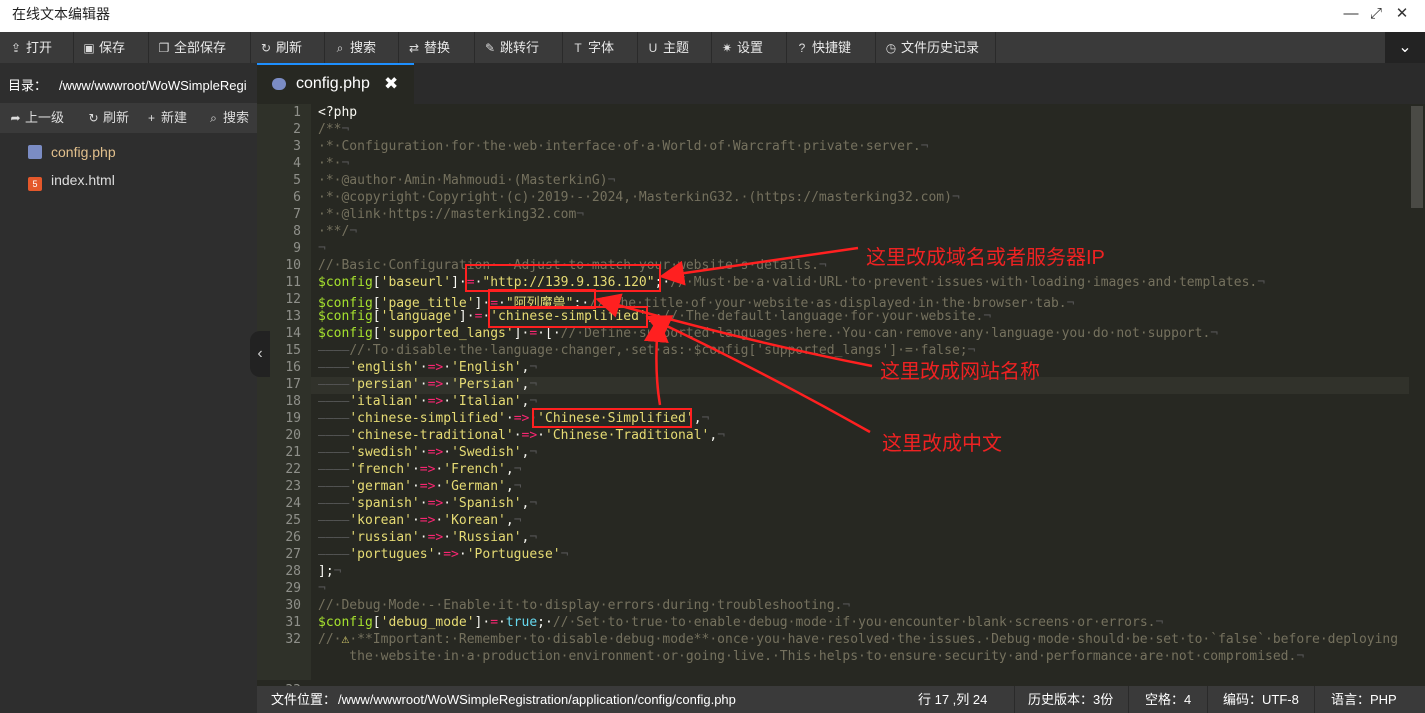  I want to click on toolbar-button-6: ✎ 跳转行, so click(506, 47).